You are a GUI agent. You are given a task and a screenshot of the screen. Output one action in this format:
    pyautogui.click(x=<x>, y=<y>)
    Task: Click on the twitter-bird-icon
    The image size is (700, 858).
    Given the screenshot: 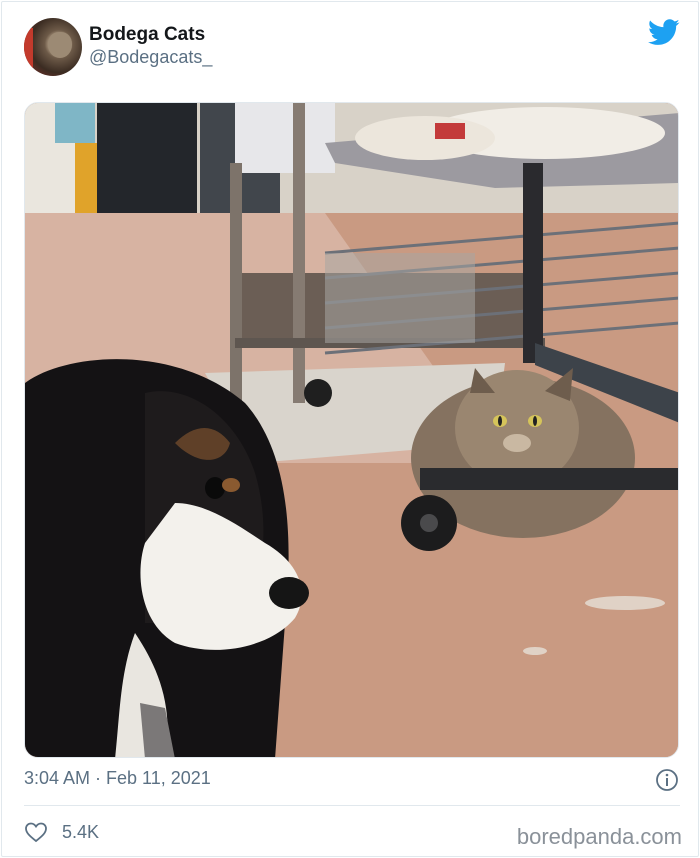 What is the action you would take?
    pyautogui.click(x=664, y=32)
    